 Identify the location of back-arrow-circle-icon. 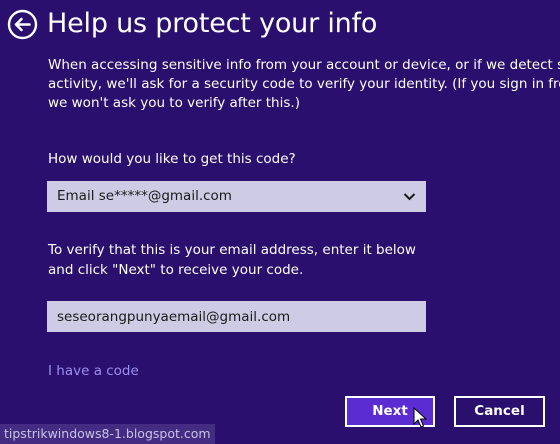
(22, 24).